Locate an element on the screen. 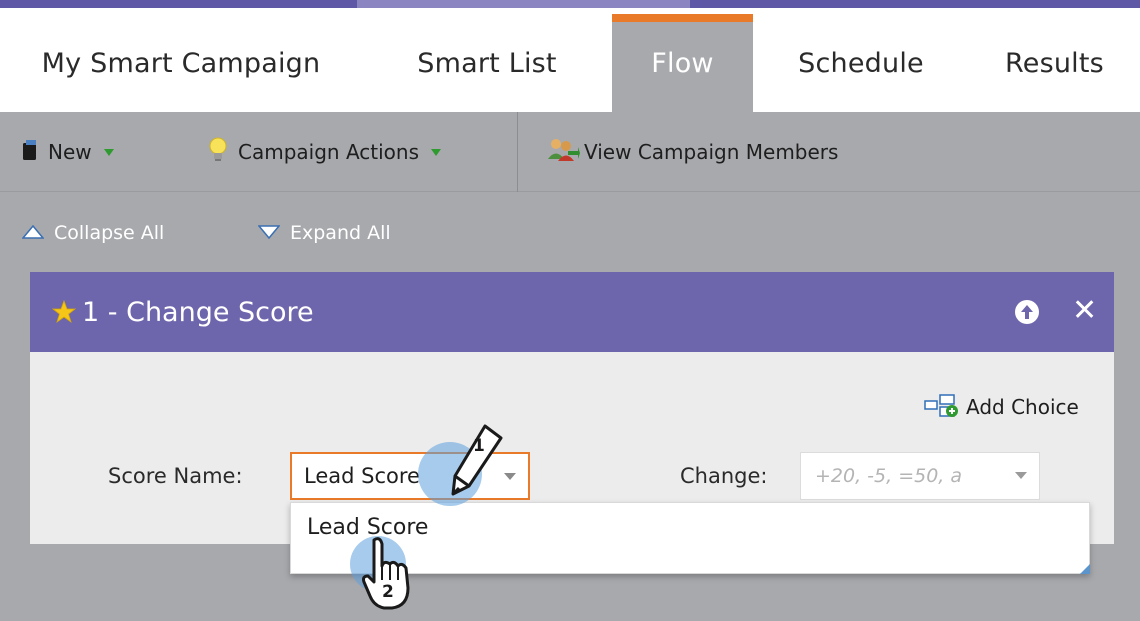 The image size is (1140, 621). triangle-down-icon is located at coordinates (269, 233).